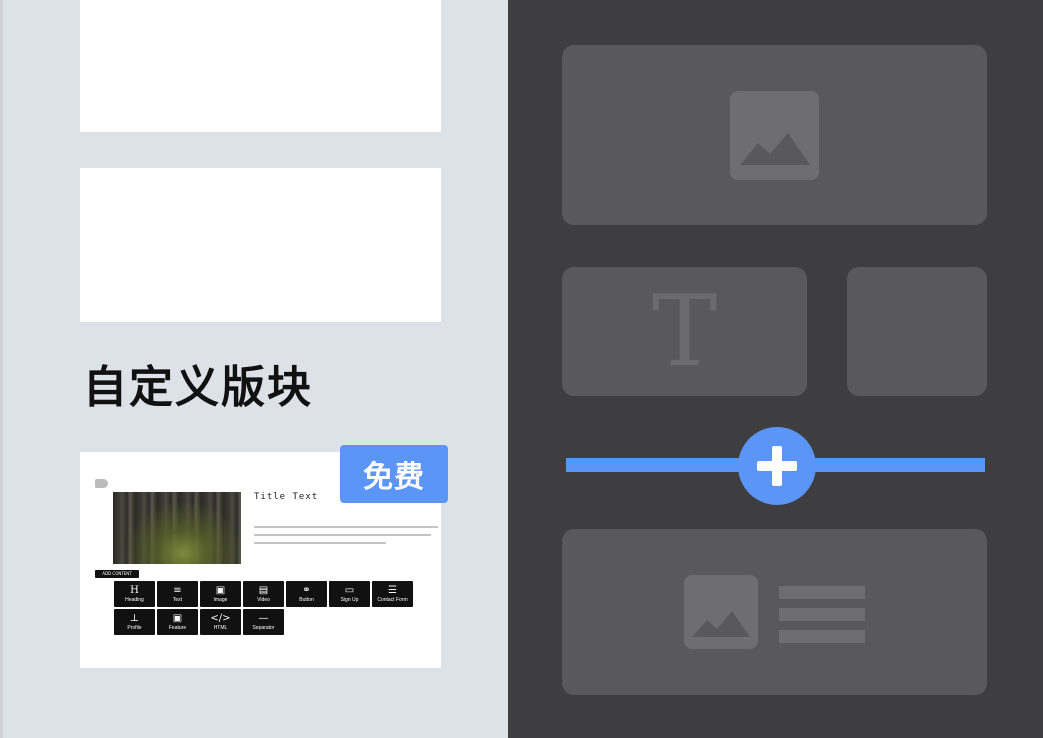 Image resolution: width=1043 pixels, height=738 pixels. What do you see at coordinates (220, 590) in the screenshot?
I see `image-icon: ▣` at bounding box center [220, 590].